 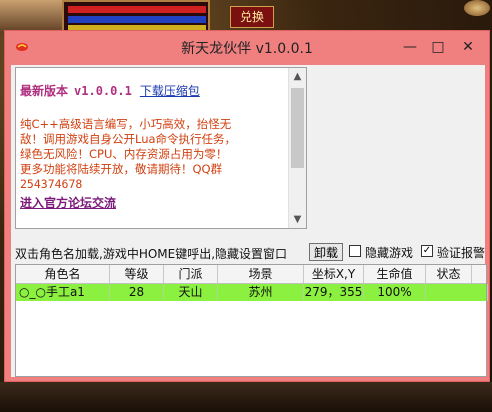 What do you see at coordinates (395, 292) in the screenshot?
I see `cell-hp: 100%` at bounding box center [395, 292].